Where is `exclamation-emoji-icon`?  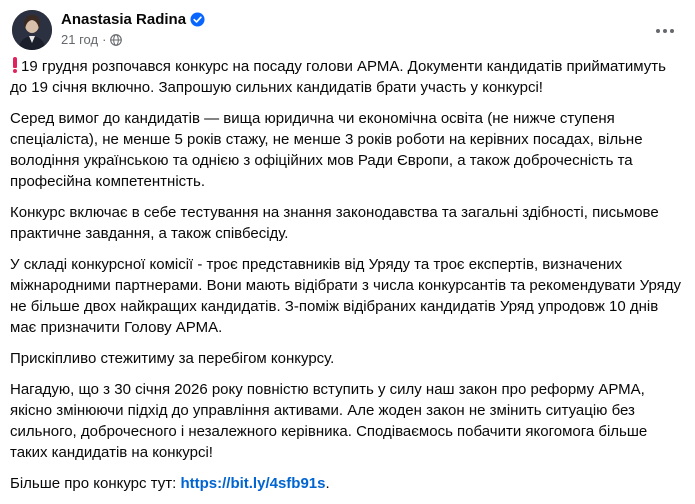 exclamation-emoji-icon is located at coordinates (15, 65).